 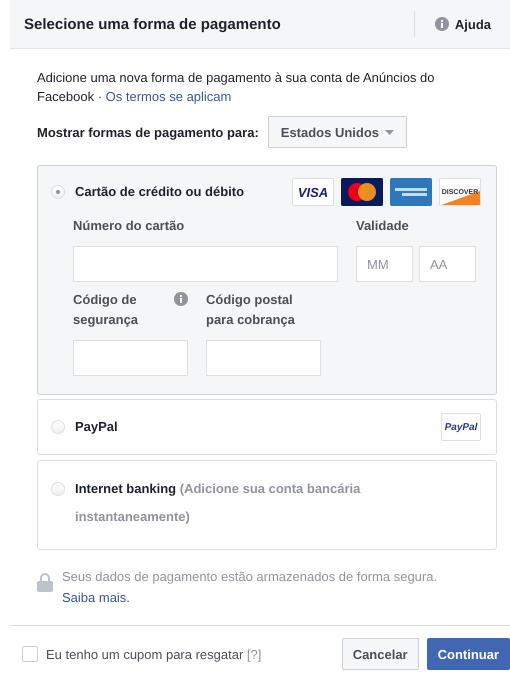 I want to click on visa-logo: VISA, so click(x=313, y=192).